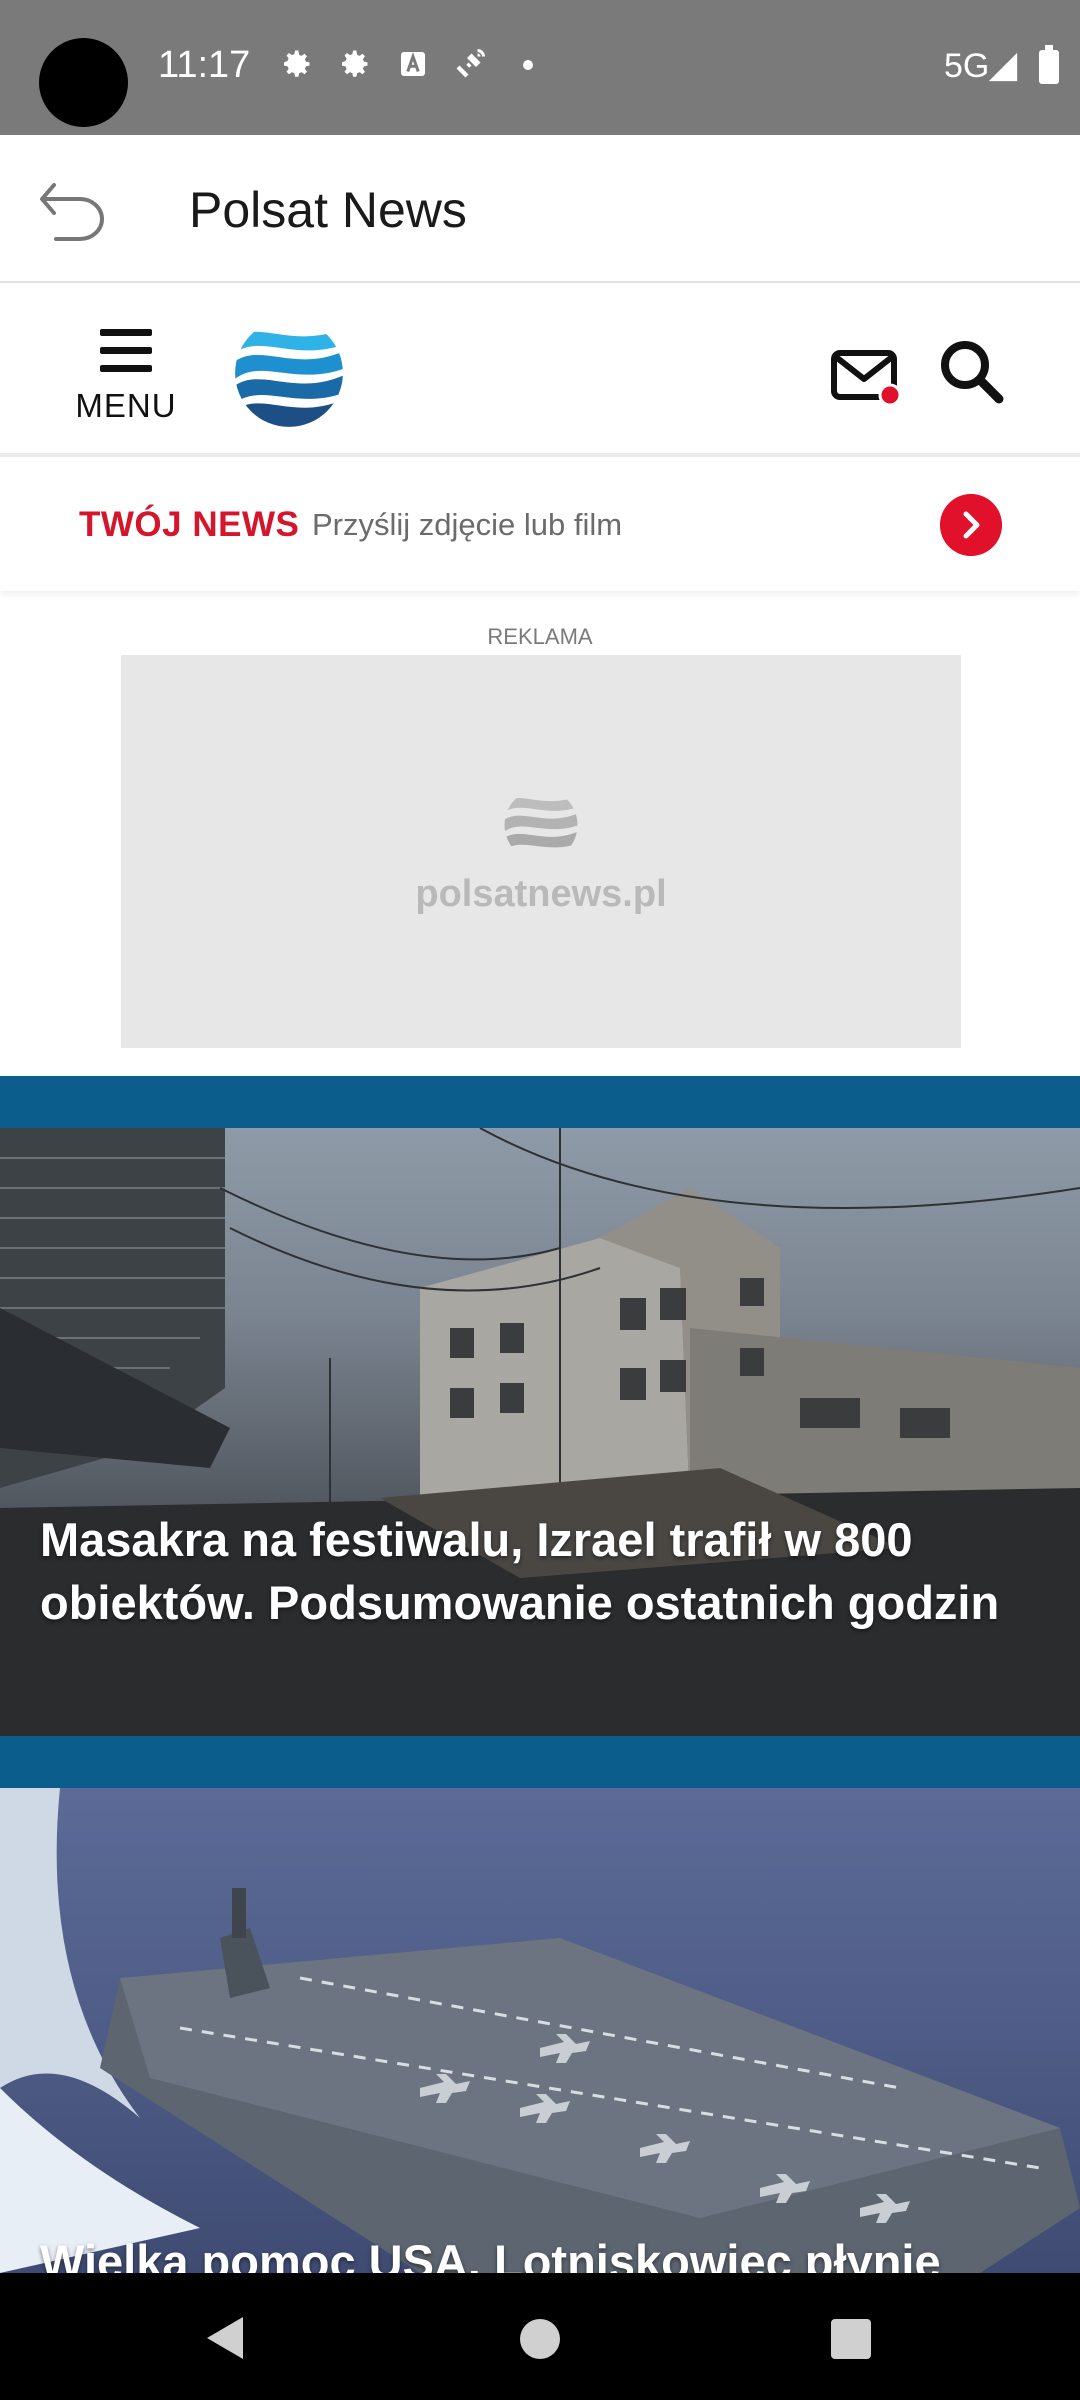  Describe the element at coordinates (528, 65) in the screenshot. I see `notification-dot` at that location.